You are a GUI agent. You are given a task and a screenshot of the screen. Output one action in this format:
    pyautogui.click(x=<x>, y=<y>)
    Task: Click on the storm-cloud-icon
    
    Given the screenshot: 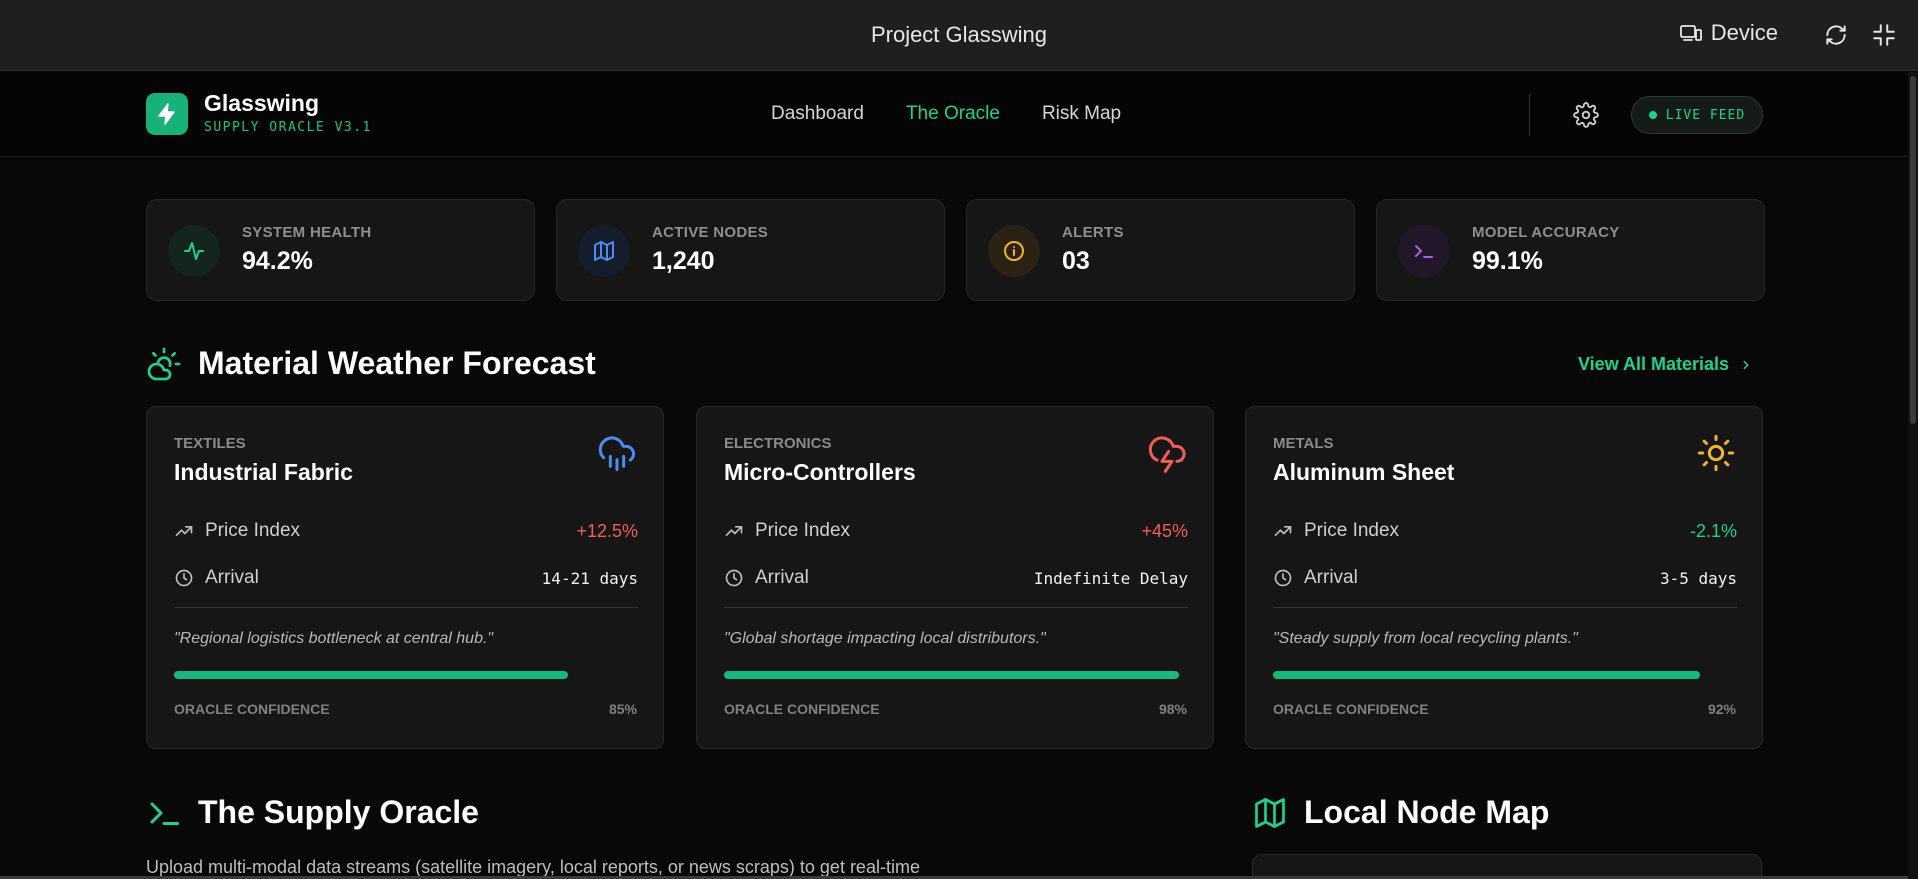 What is the action you would take?
    pyautogui.click(x=1167, y=454)
    